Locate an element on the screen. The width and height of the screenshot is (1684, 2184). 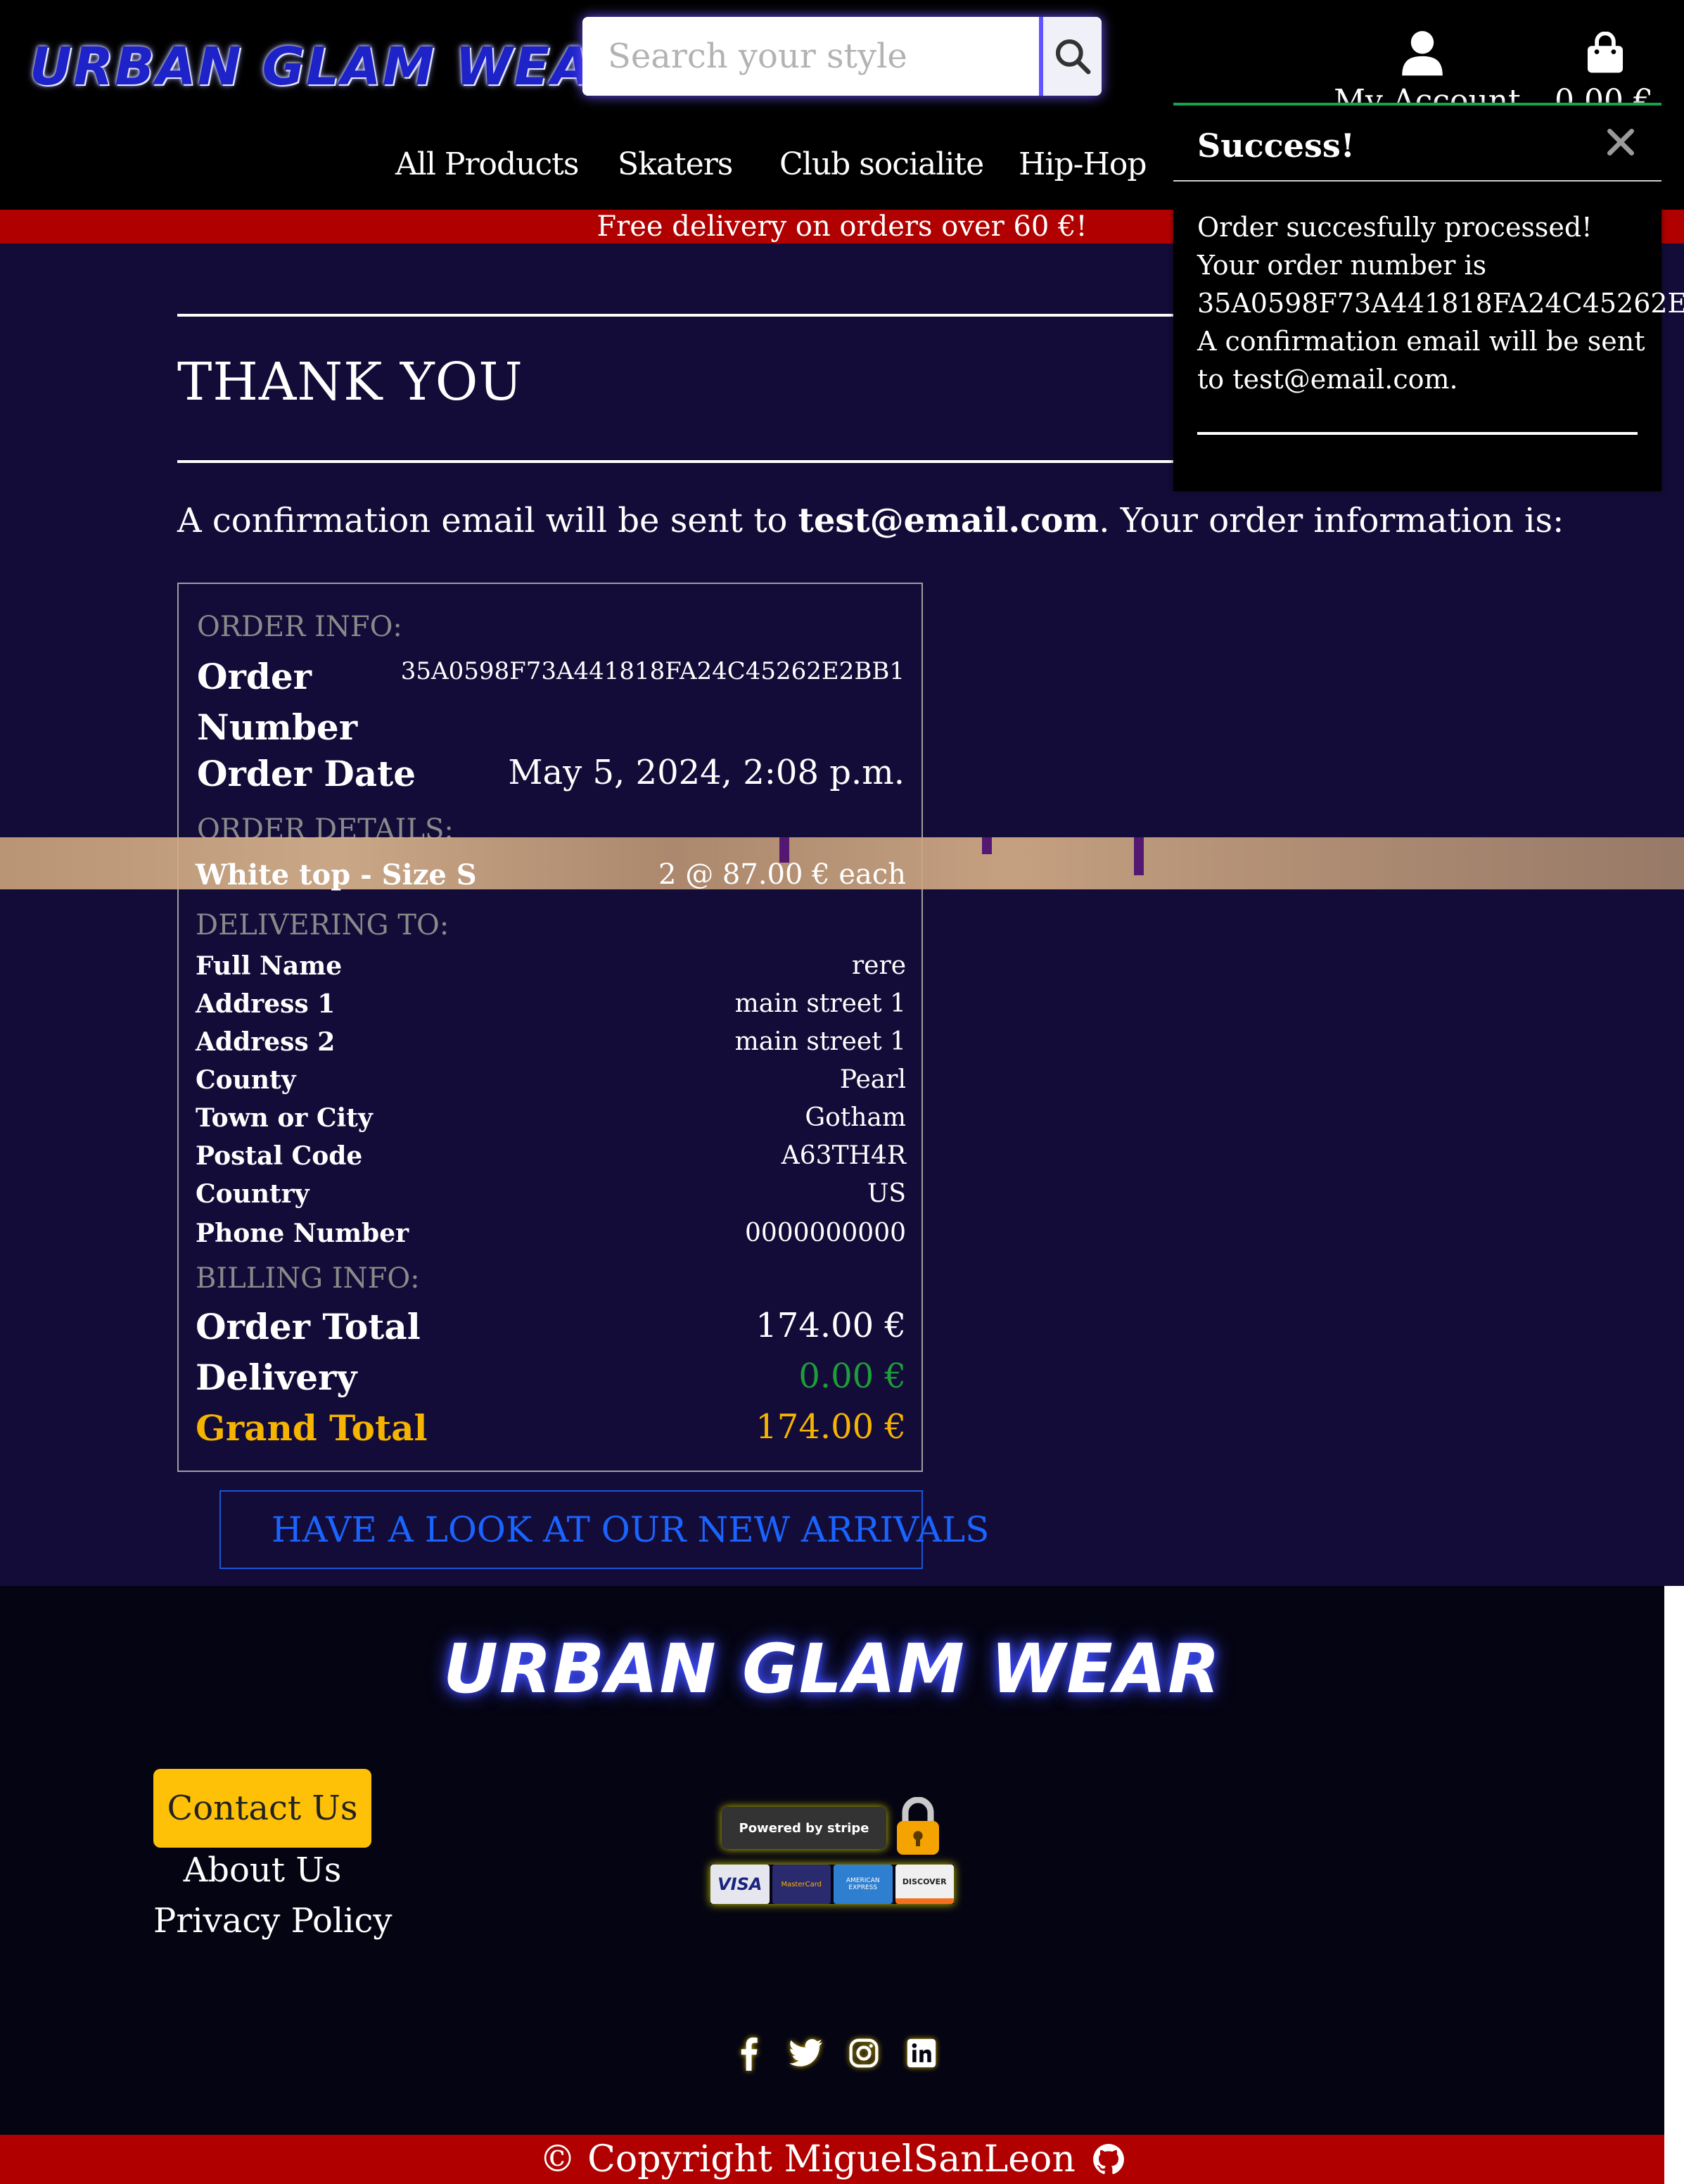
shopping-bag-icon is located at coordinates (1605, 52).